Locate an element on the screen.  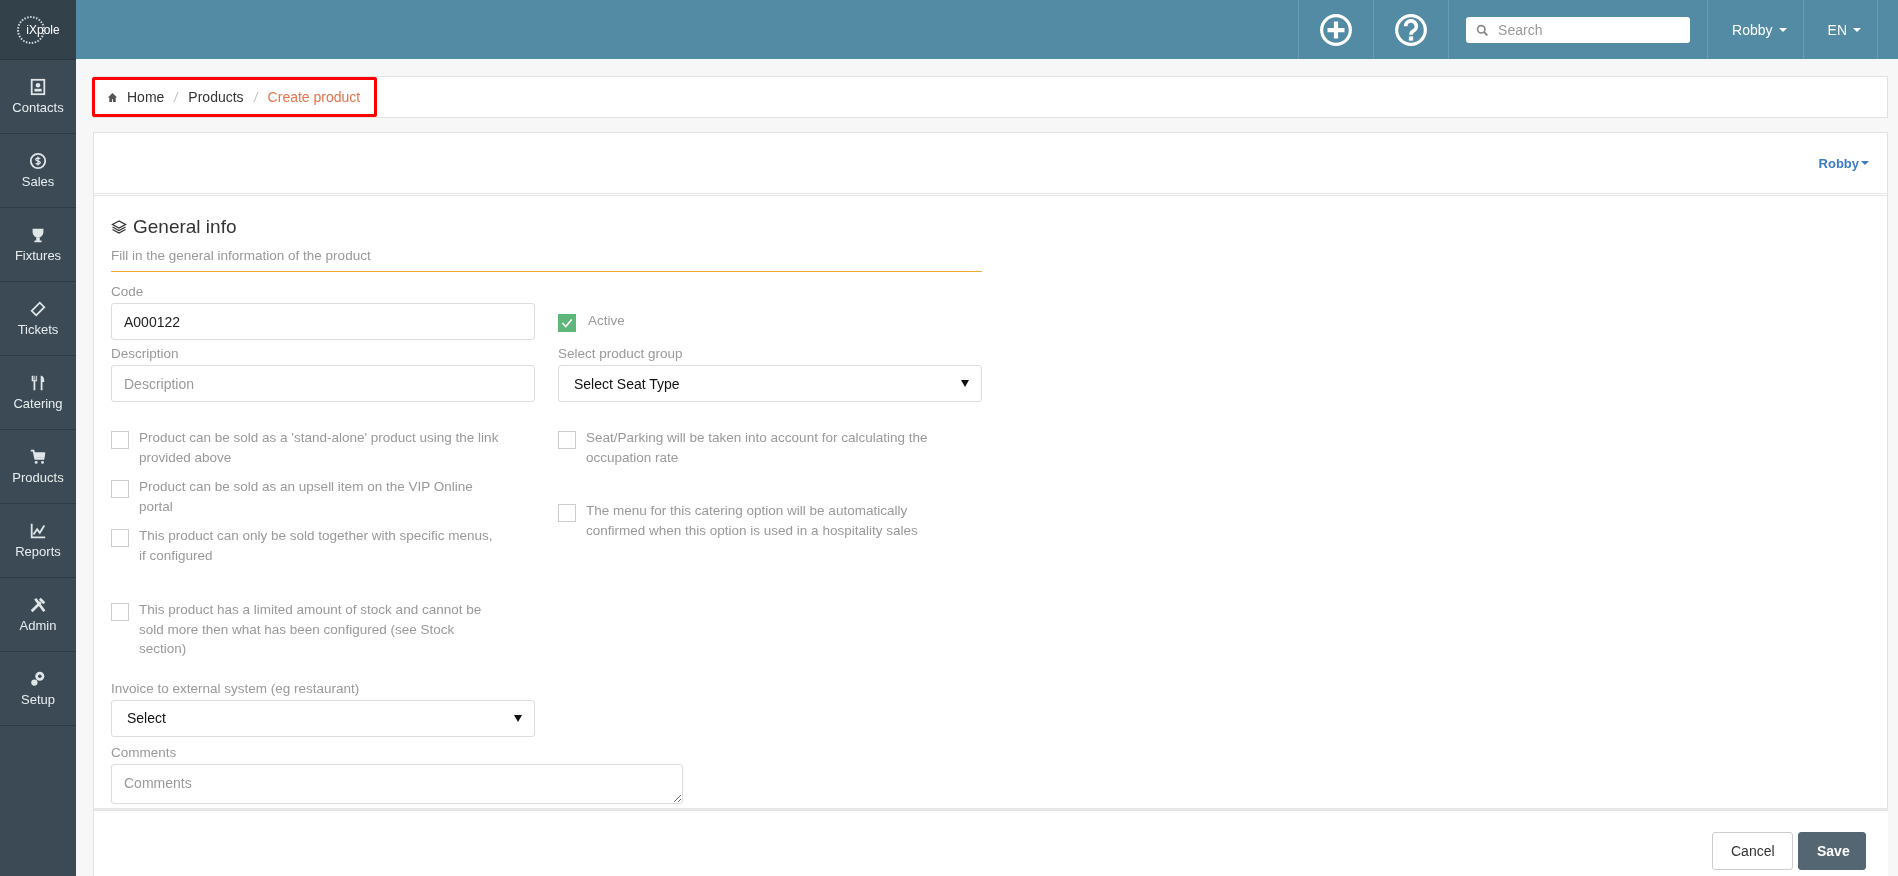
comments-field: Comments is located at coordinates (397, 783).